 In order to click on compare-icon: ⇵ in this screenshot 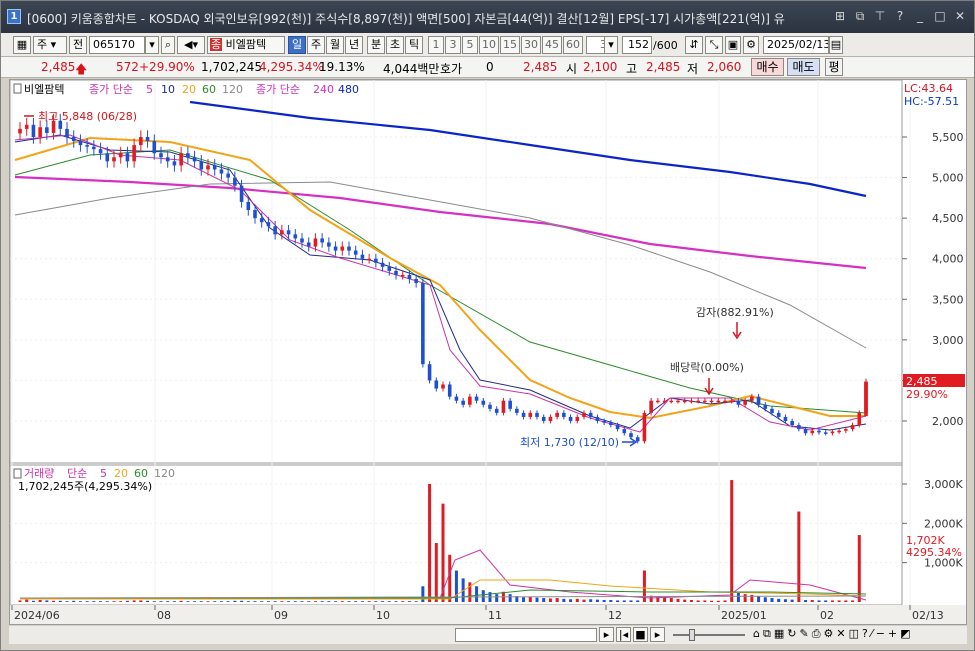, I will do `click(694, 45)`.